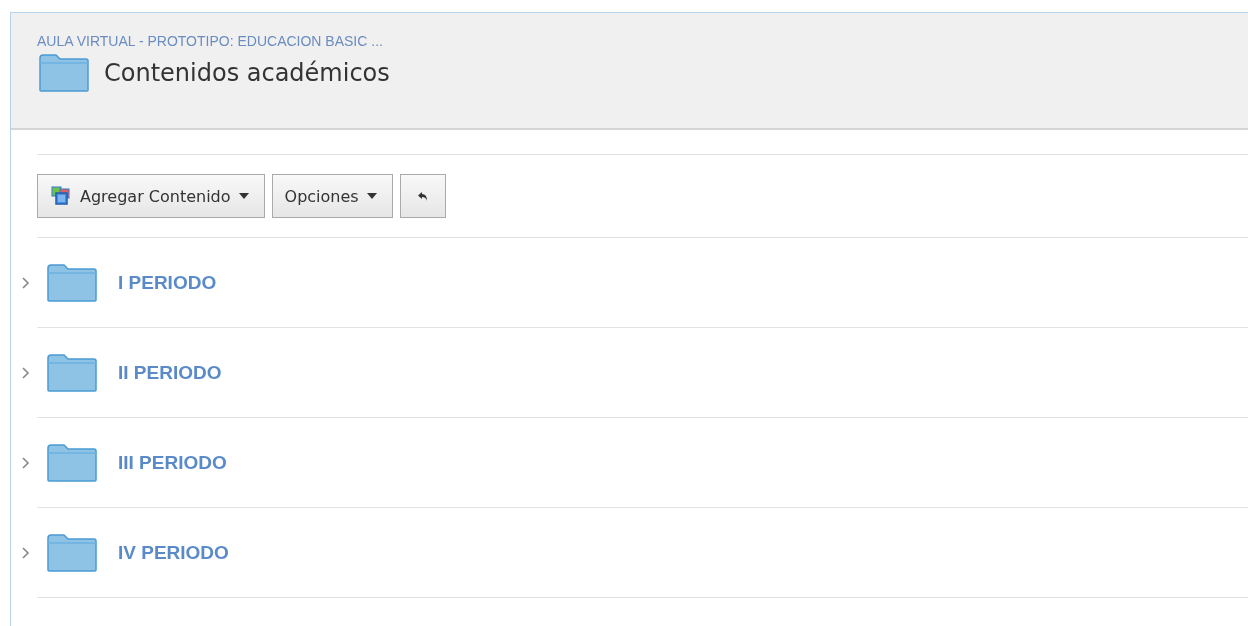 The height and width of the screenshot is (626, 1248). Describe the element at coordinates (61, 196) in the screenshot. I see `add-content-icon` at that location.